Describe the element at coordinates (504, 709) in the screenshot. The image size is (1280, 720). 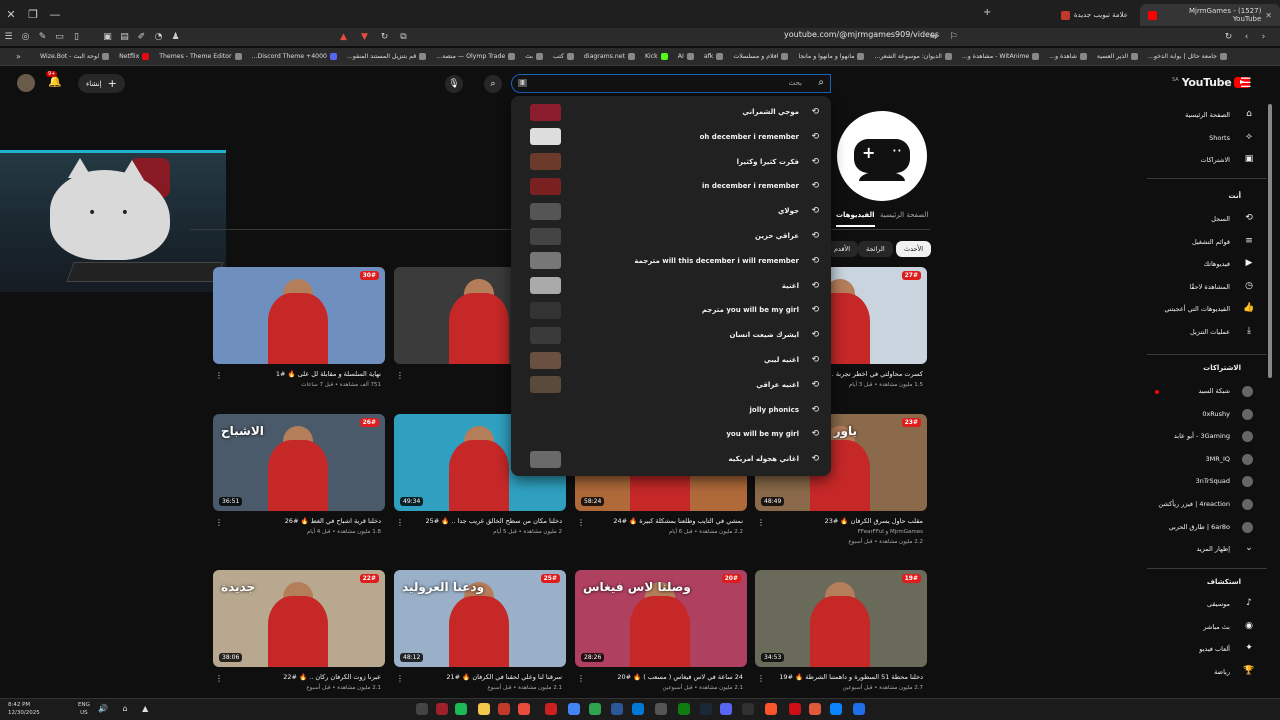
I see `youtube-studio-icon` at that location.